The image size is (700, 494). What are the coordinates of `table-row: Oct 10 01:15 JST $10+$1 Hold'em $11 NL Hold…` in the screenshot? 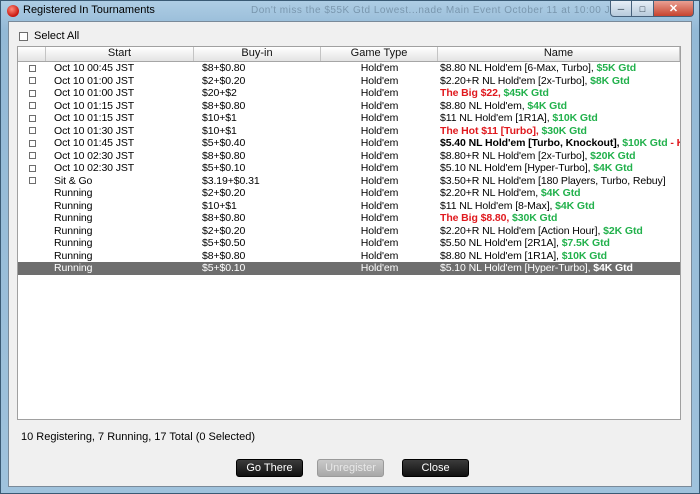 It's located at (349, 118).